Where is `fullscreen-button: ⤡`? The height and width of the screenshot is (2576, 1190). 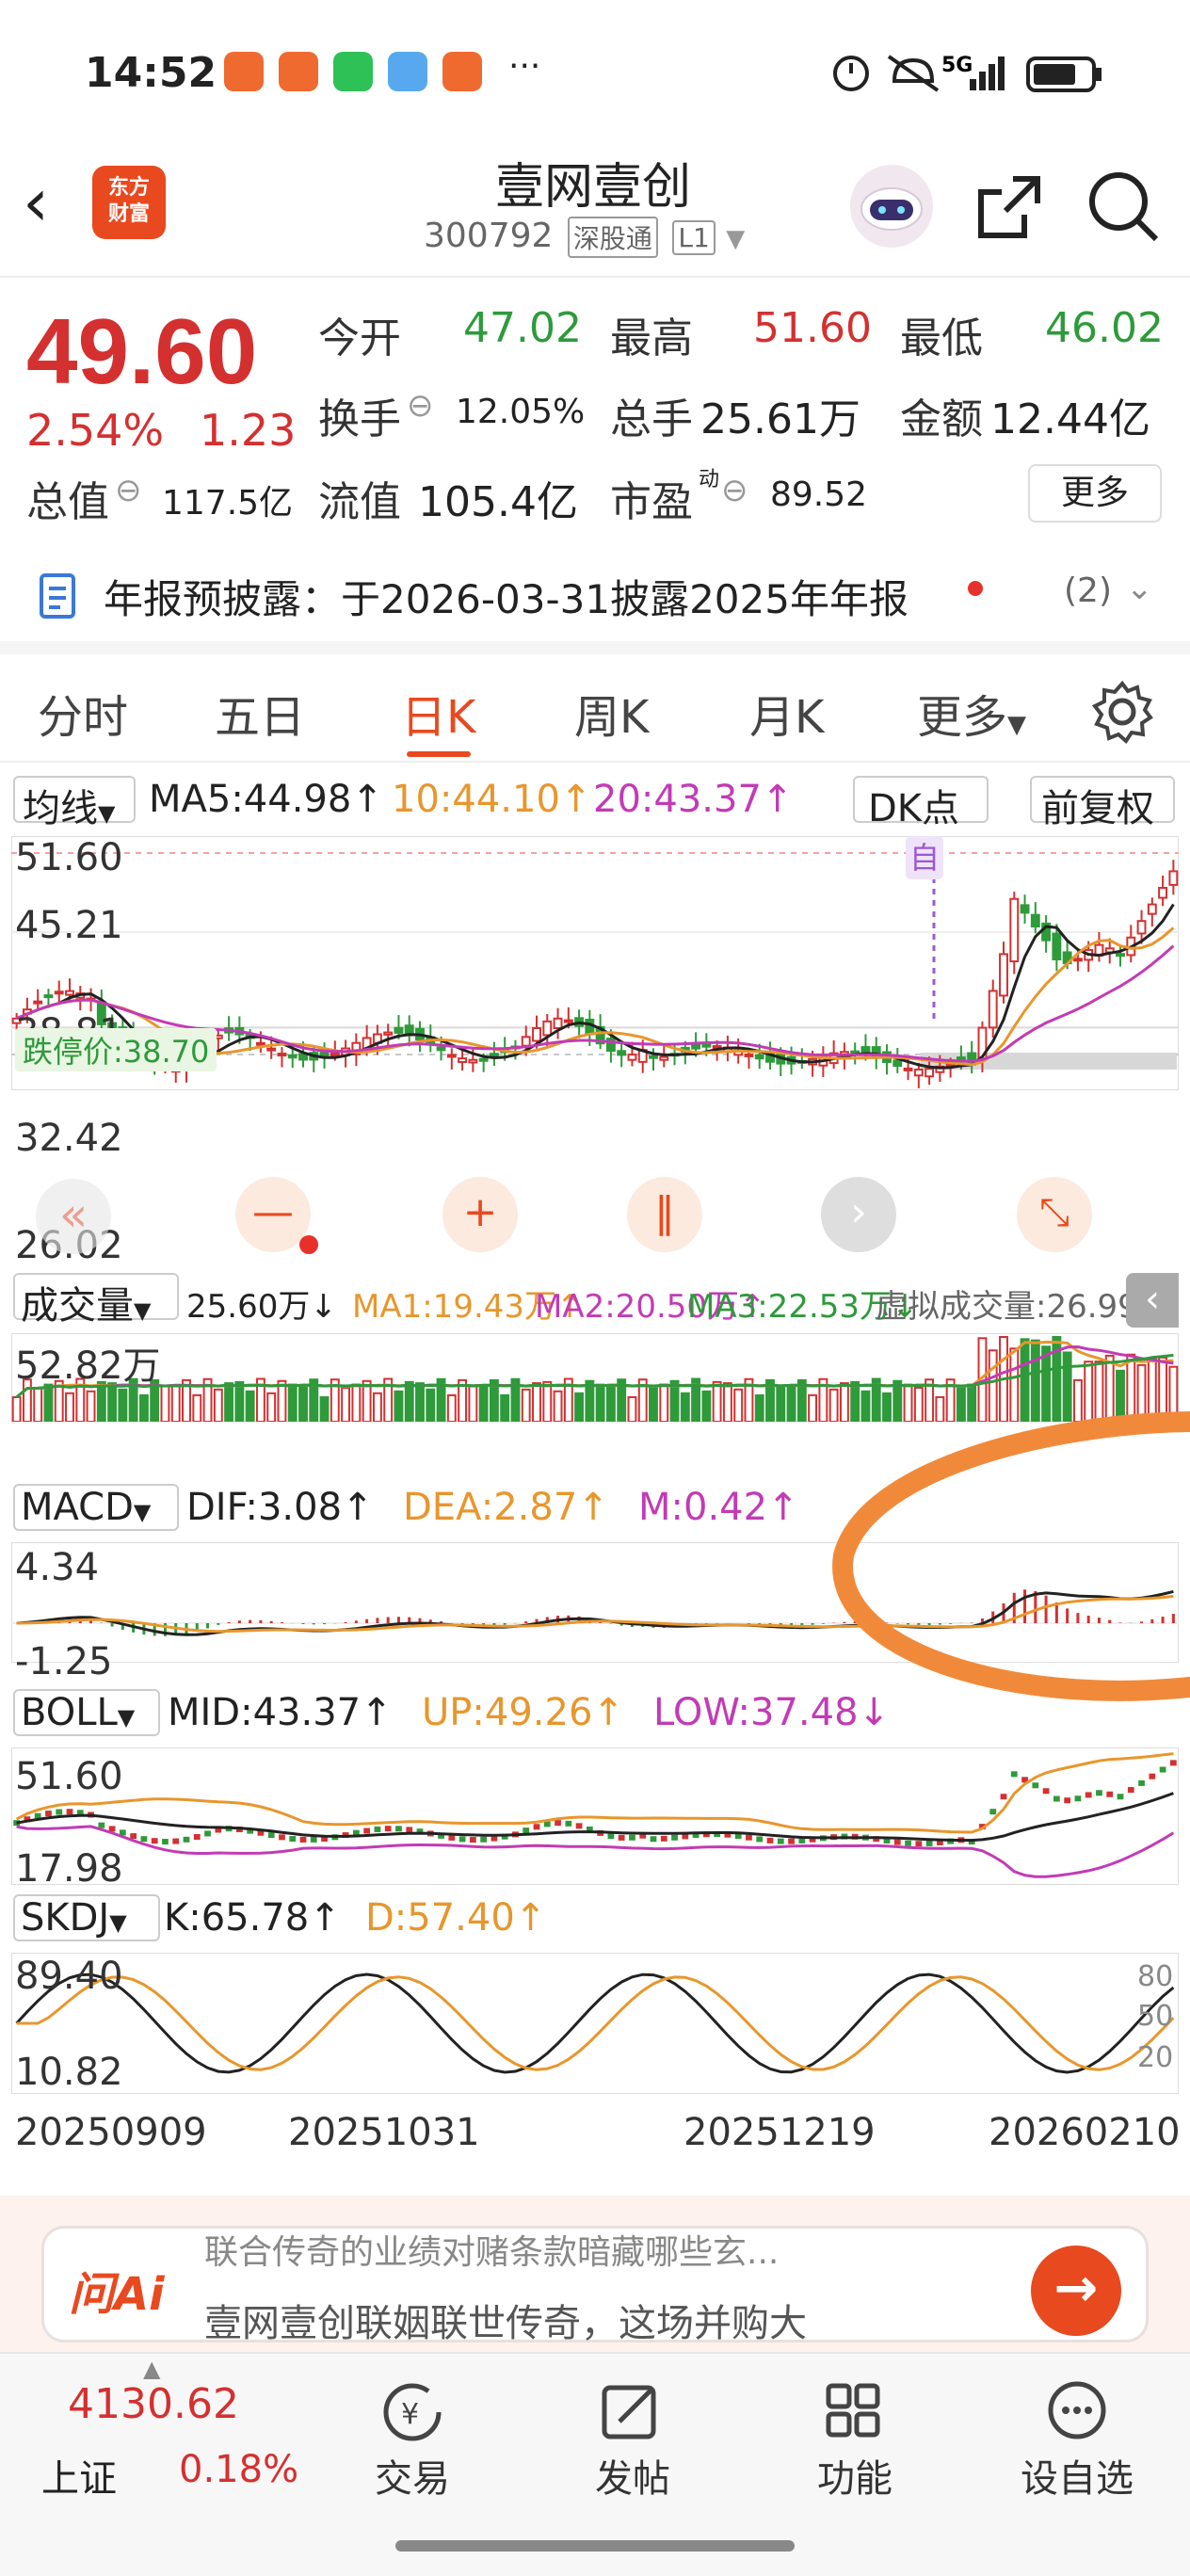
fullscreen-button: ⤡ is located at coordinates (1054, 1214).